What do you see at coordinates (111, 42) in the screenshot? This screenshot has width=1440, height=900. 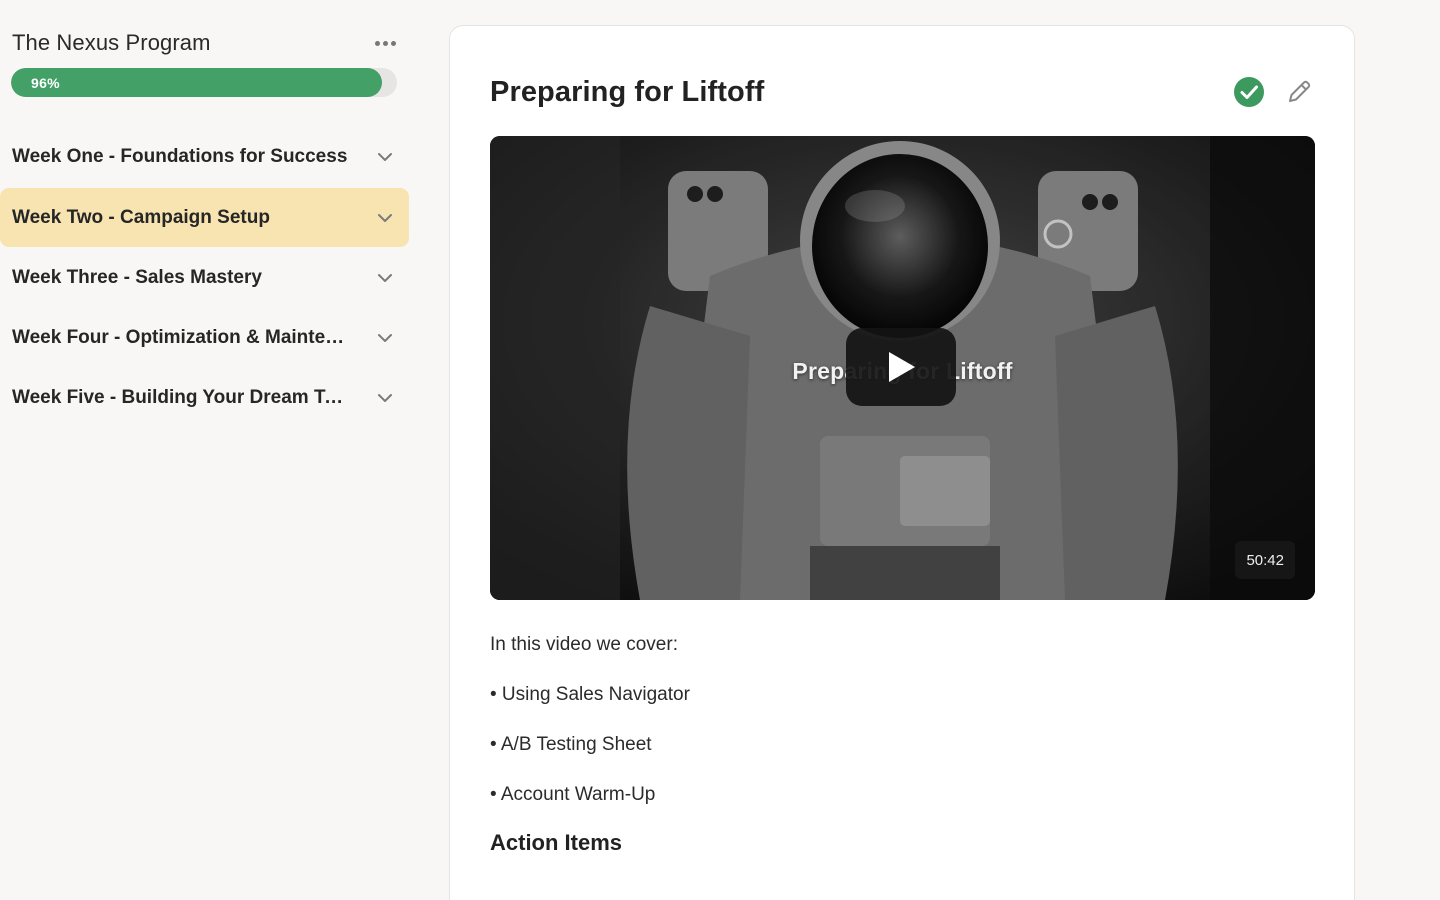 I see `program-title: The Nexus Program` at bounding box center [111, 42].